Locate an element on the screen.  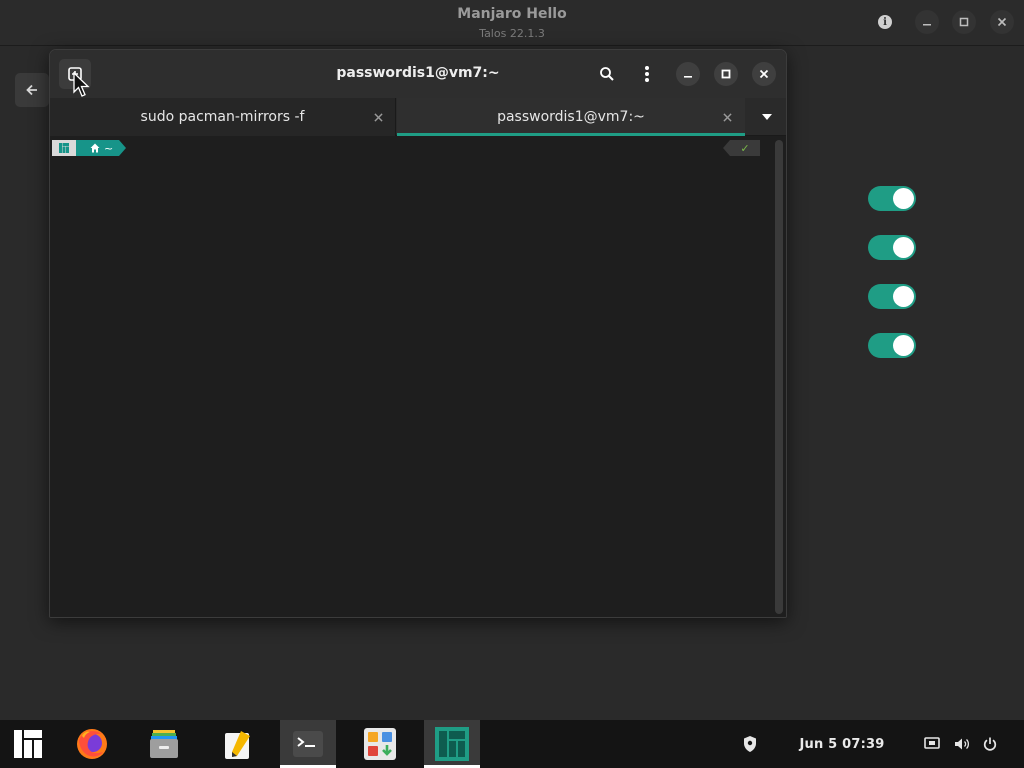
taskbar-terminal is located at coordinates (308, 744).